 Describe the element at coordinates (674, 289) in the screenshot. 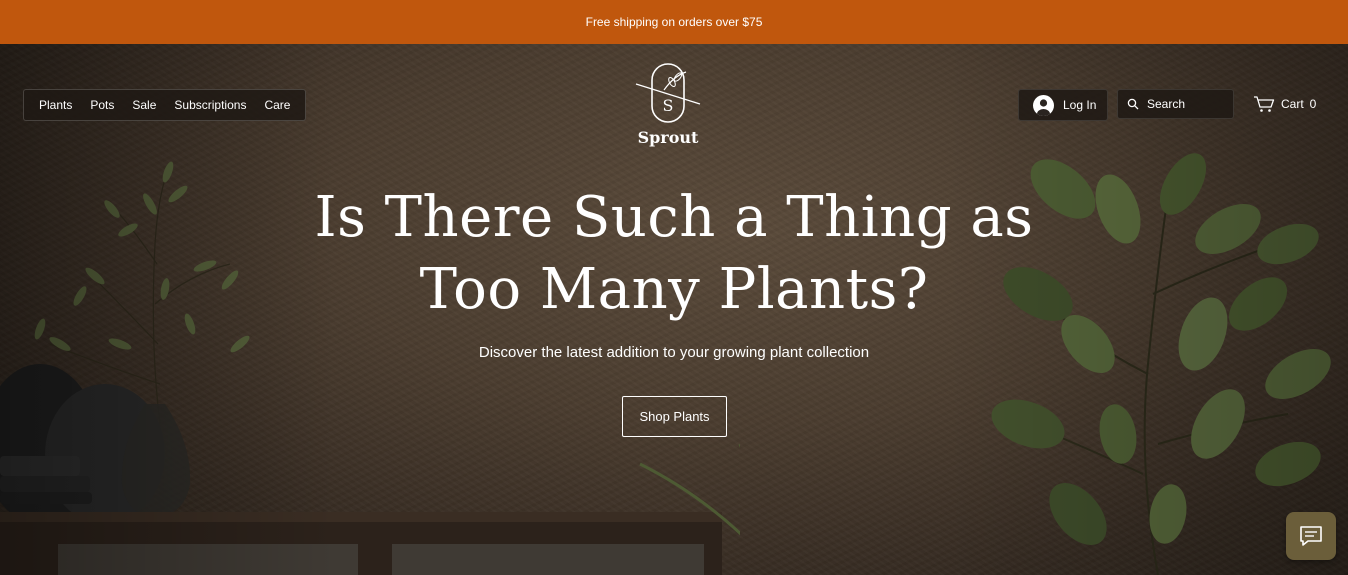

I see `hero-headline-line2: Too Many Plants?` at that location.